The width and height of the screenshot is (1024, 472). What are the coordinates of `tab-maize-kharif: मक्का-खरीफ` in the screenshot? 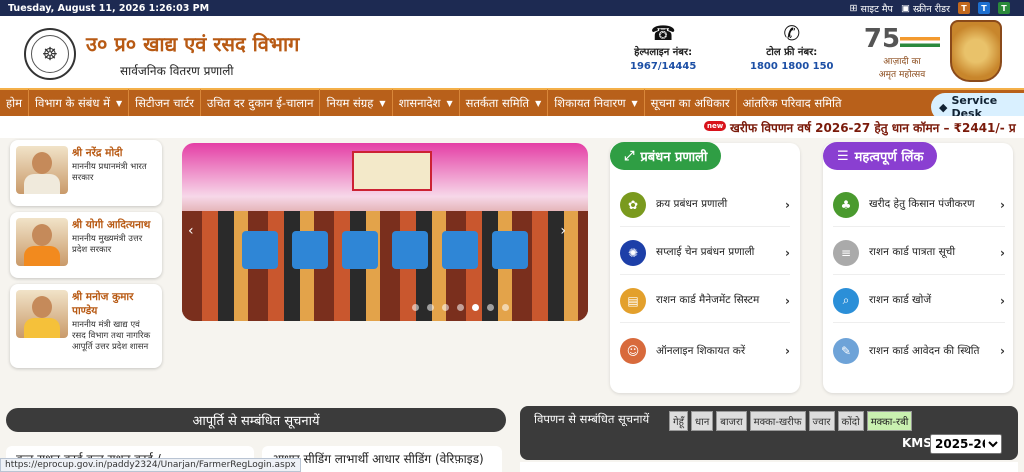 It's located at (777, 421).